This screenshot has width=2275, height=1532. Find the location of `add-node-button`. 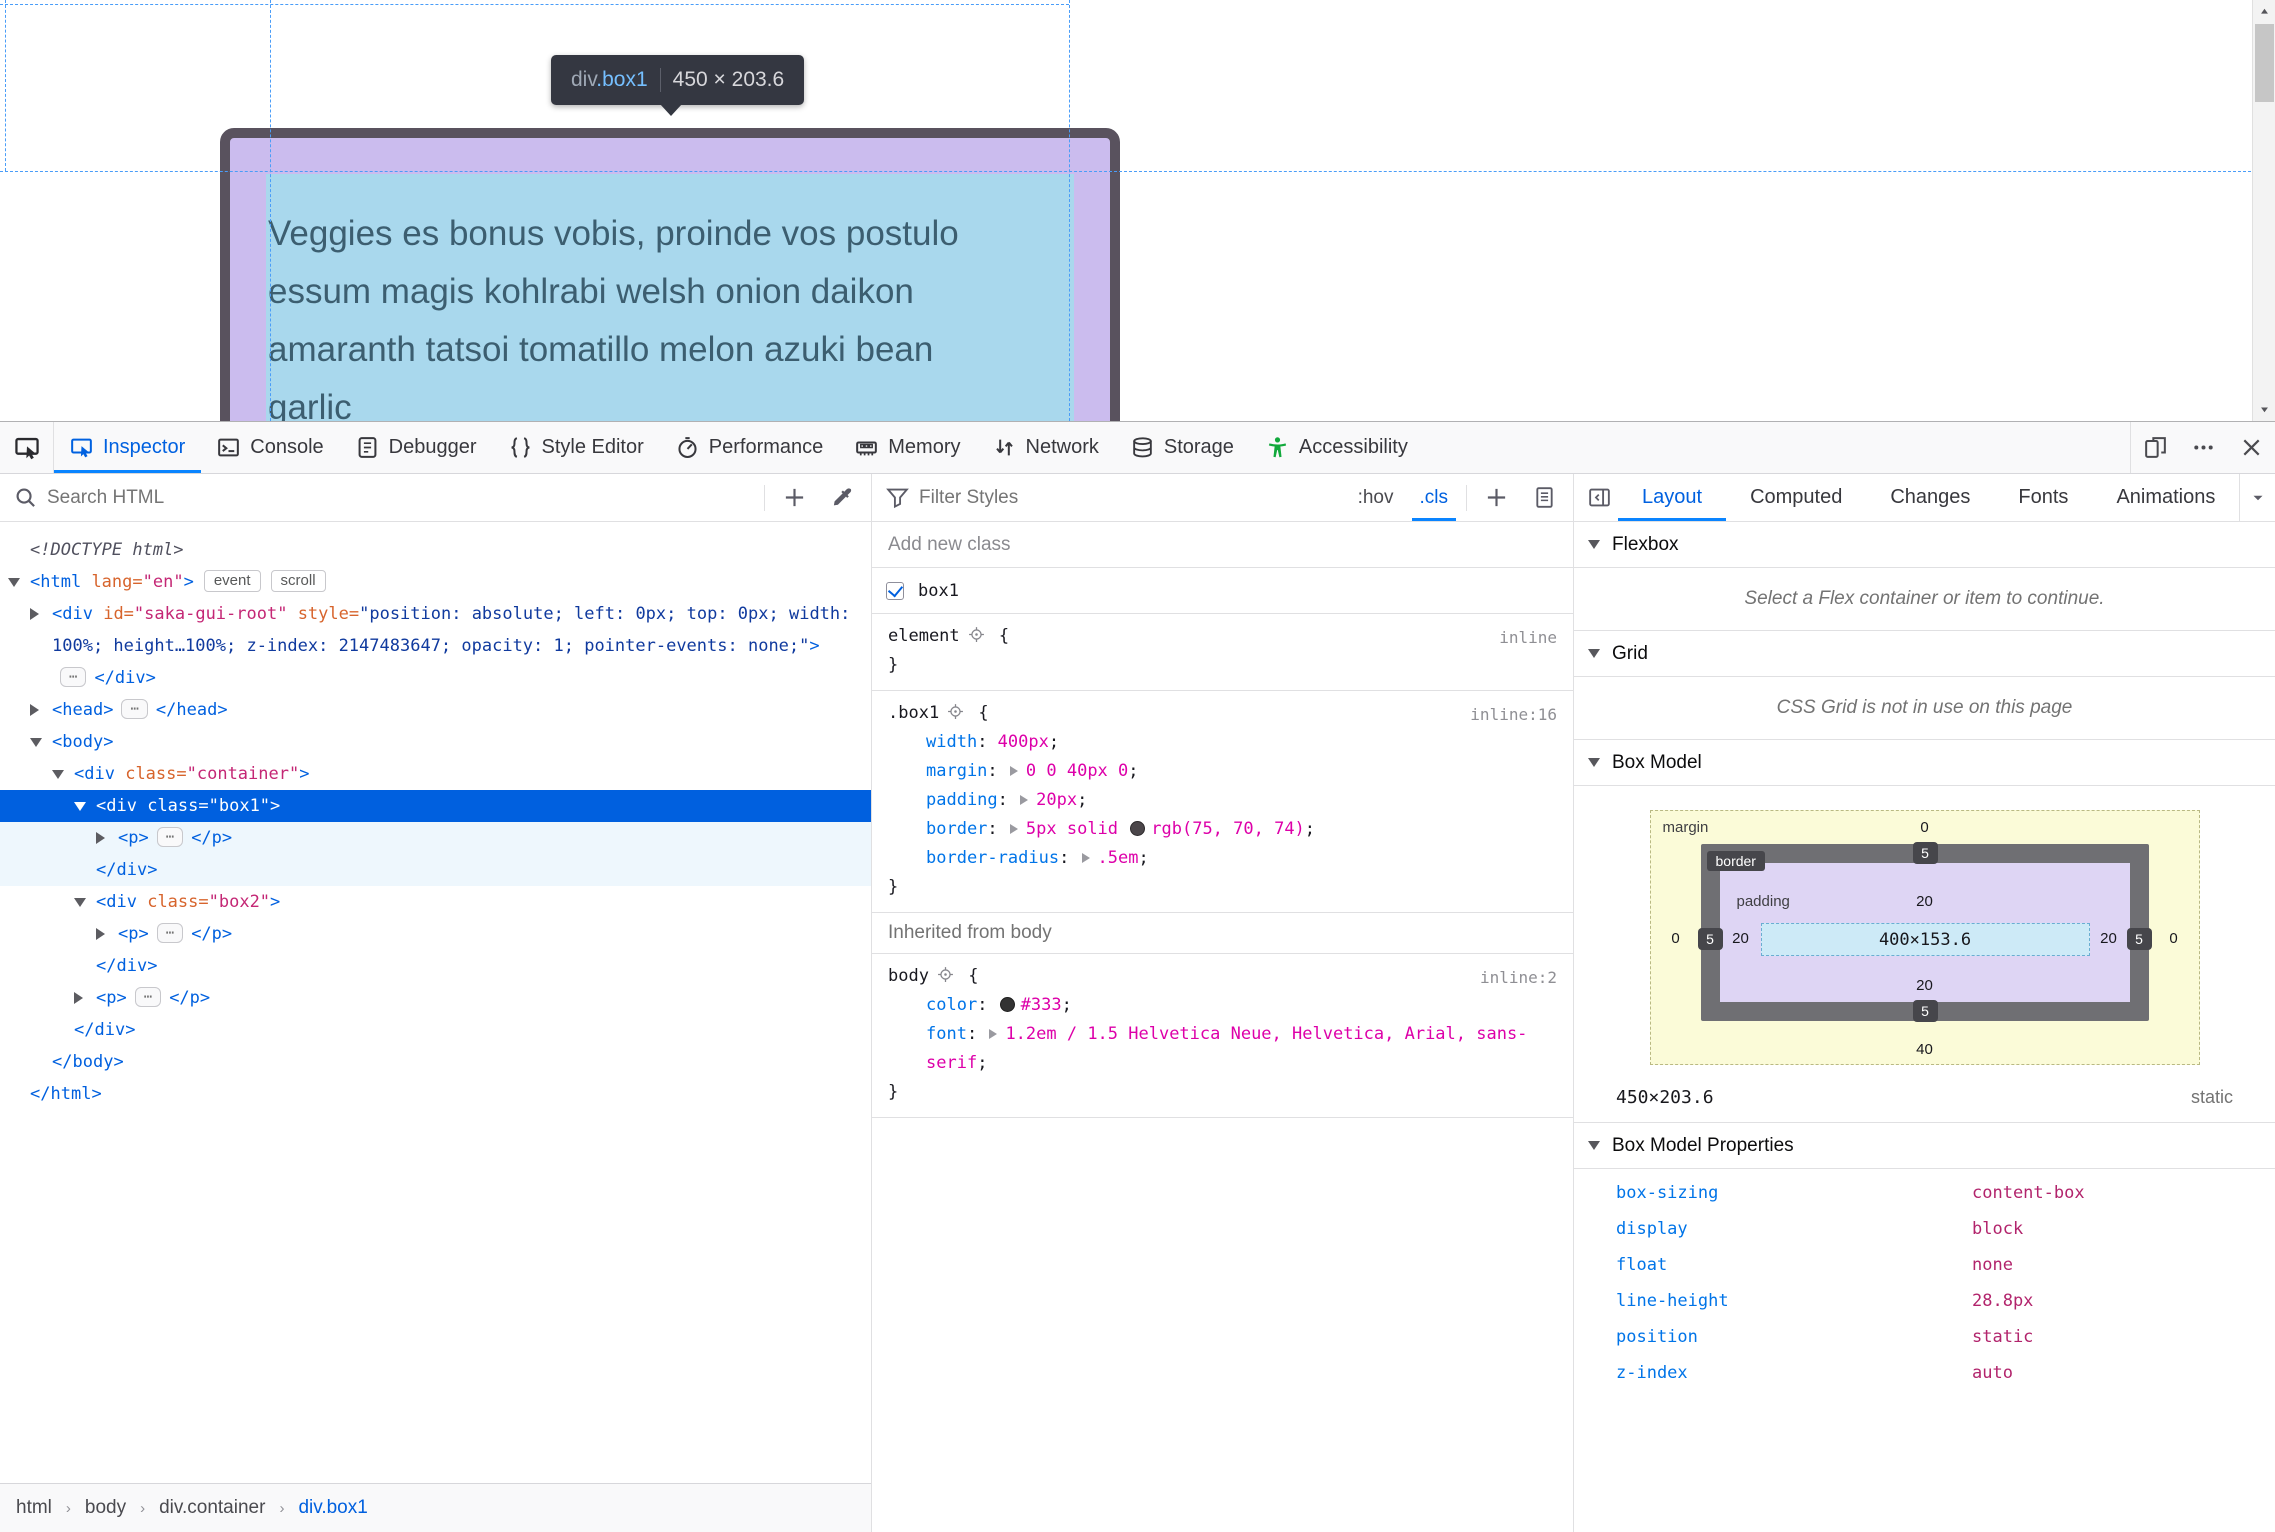

add-node-button is located at coordinates (794, 497).